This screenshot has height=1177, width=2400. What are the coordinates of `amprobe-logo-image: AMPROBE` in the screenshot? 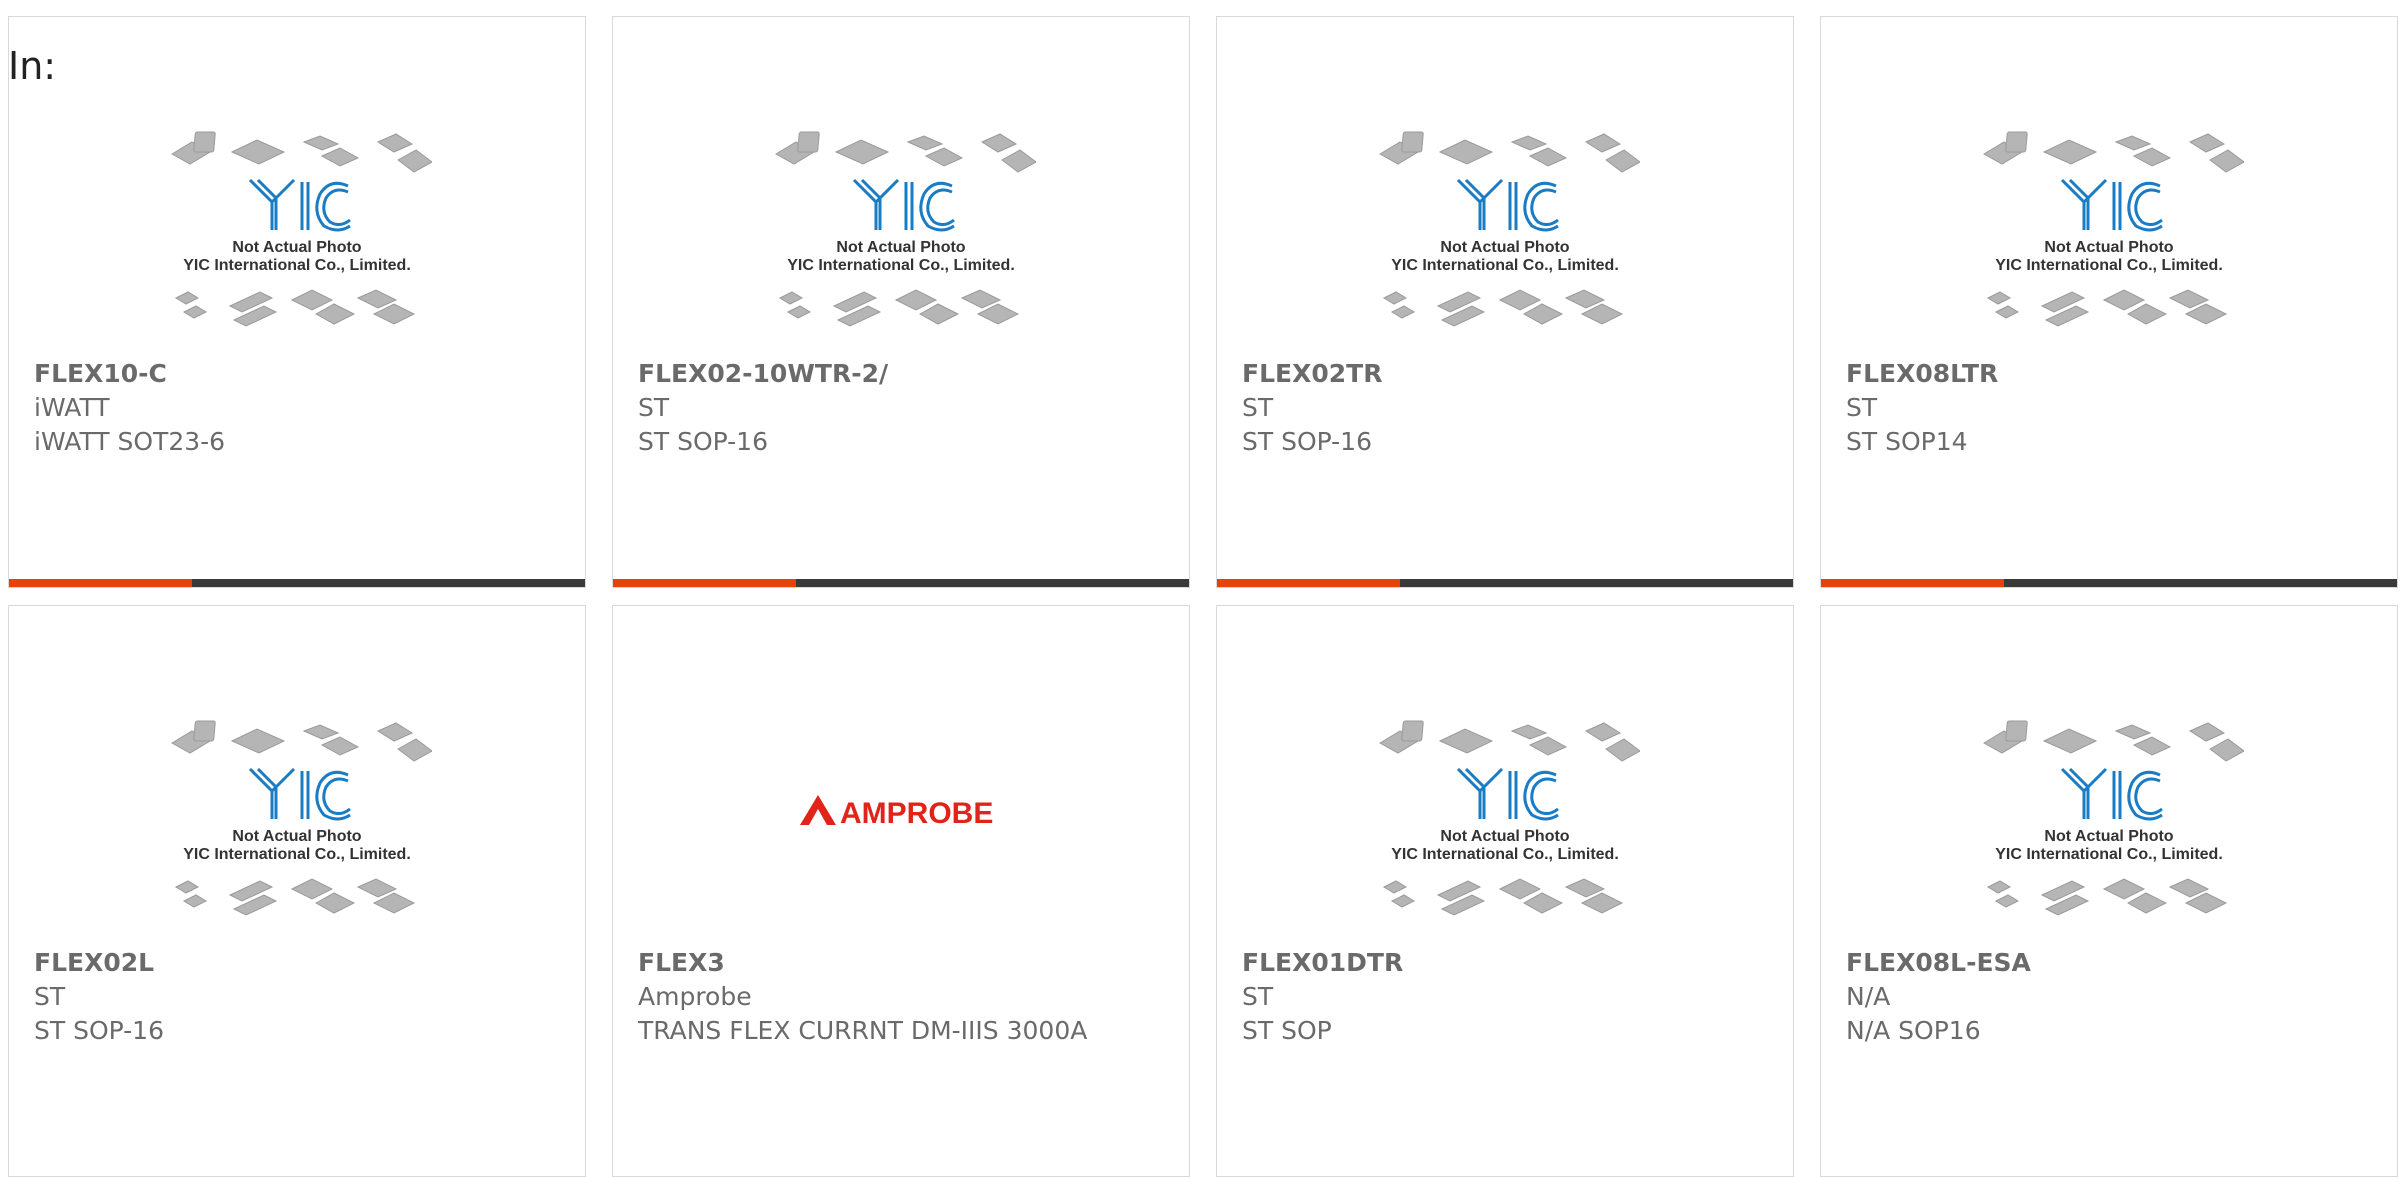 It's located at (901, 811).